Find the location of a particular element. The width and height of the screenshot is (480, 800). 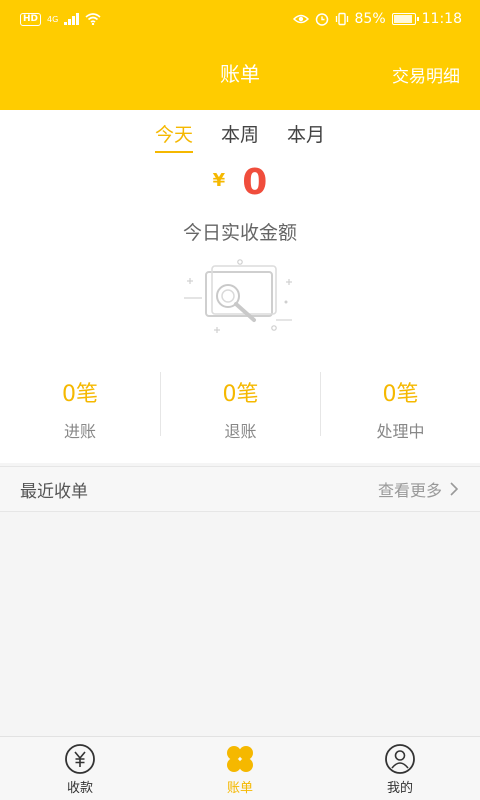

battery-percent: 85% is located at coordinates (370, 19).